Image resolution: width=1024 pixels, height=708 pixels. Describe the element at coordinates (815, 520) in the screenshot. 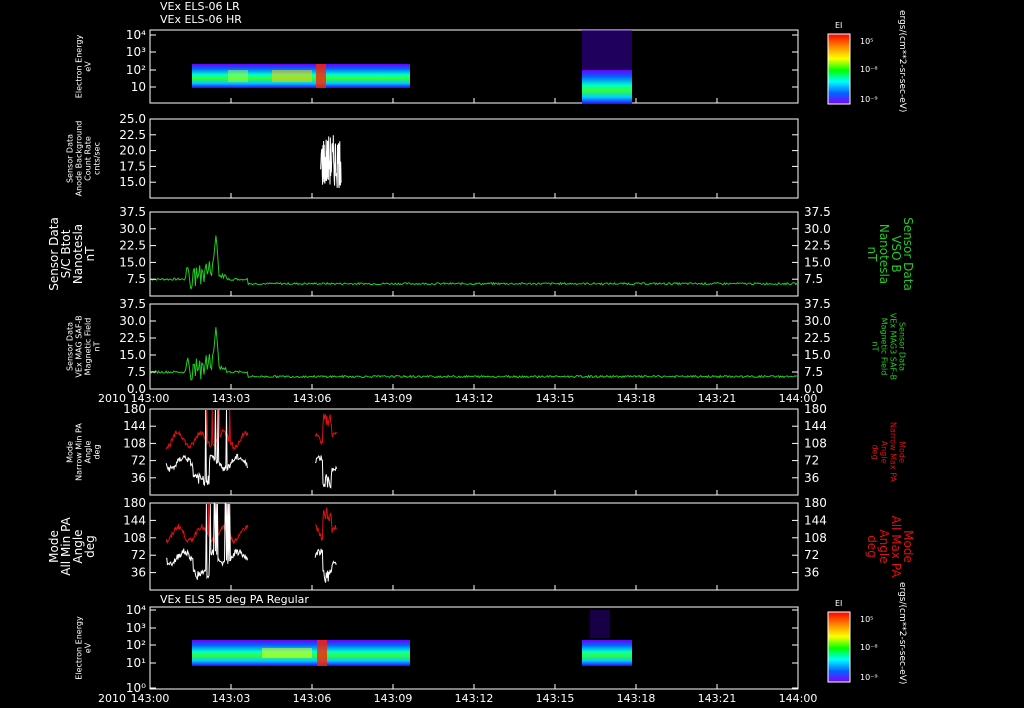

I see `p6-ytick-label-right: 144` at that location.